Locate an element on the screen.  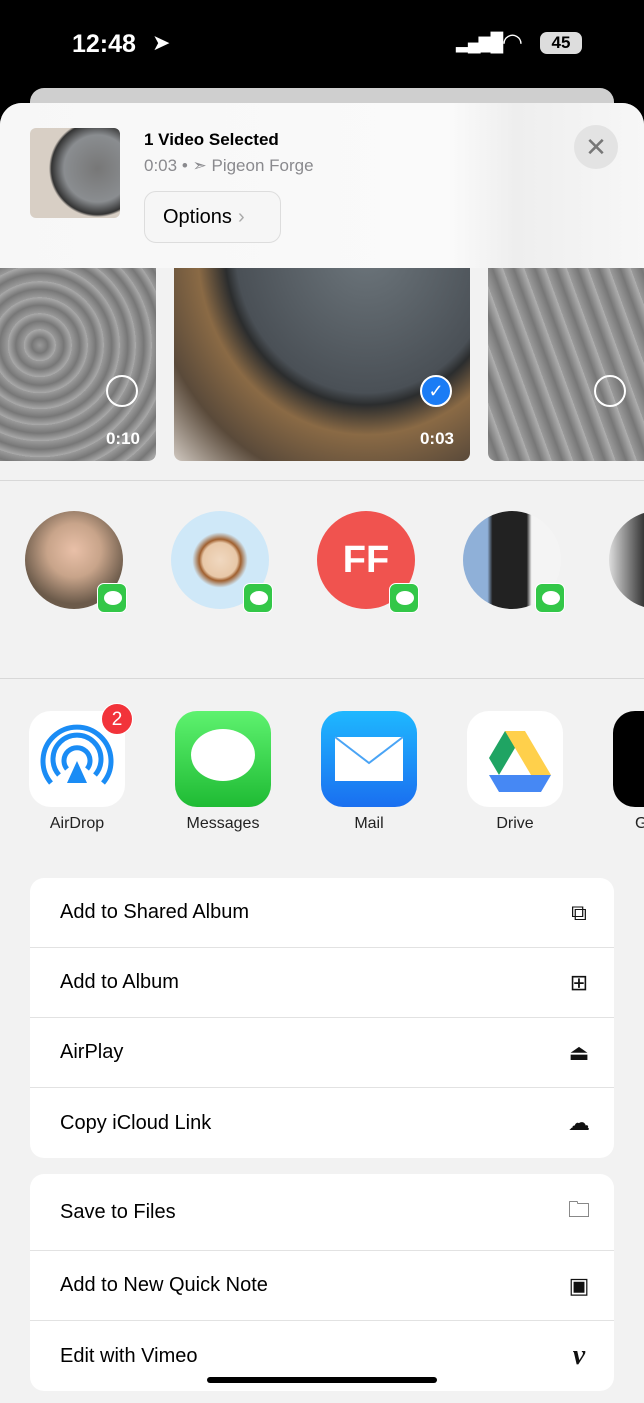
options-button: Options › is located at coordinates (212, 217).